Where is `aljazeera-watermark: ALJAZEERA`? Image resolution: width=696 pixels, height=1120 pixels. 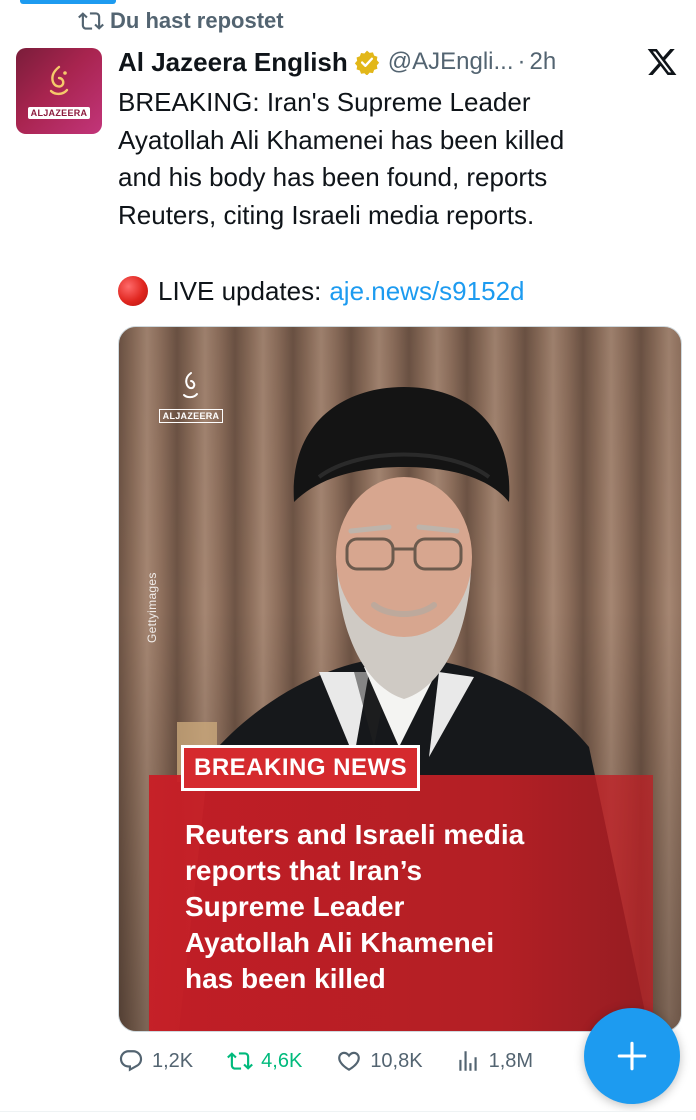
aljazeera-watermark: ALJAZEERA is located at coordinates (191, 397).